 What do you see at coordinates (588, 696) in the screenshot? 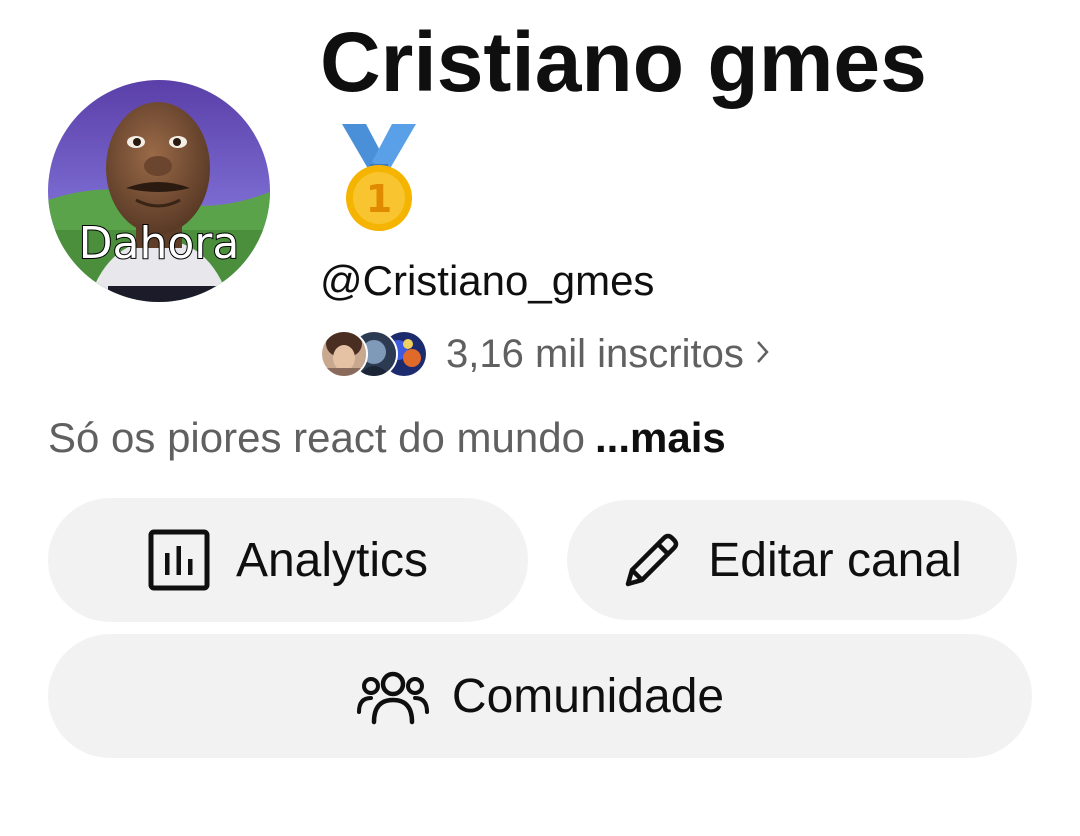
I see `community-label: Comunidade` at bounding box center [588, 696].